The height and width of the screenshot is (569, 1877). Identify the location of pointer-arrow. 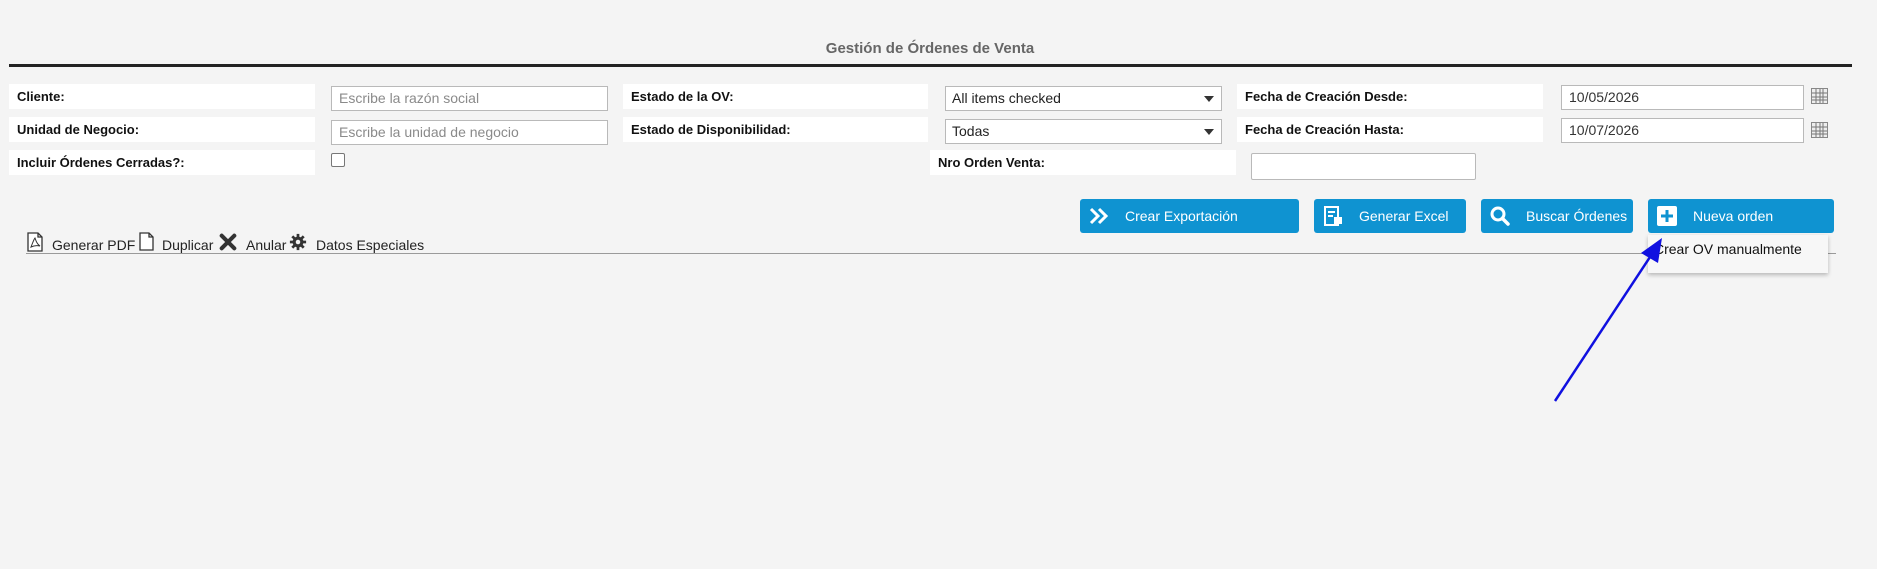
(1607, 320).